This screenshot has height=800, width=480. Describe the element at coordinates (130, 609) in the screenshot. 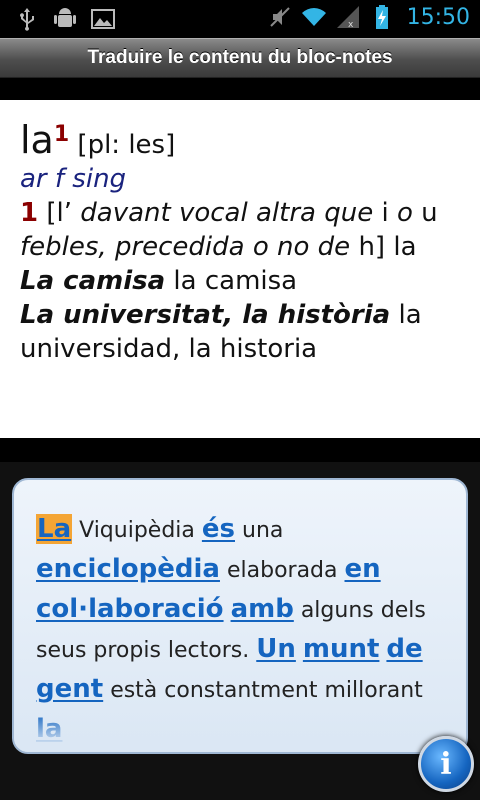

I see `word-link: col·laboració` at that location.